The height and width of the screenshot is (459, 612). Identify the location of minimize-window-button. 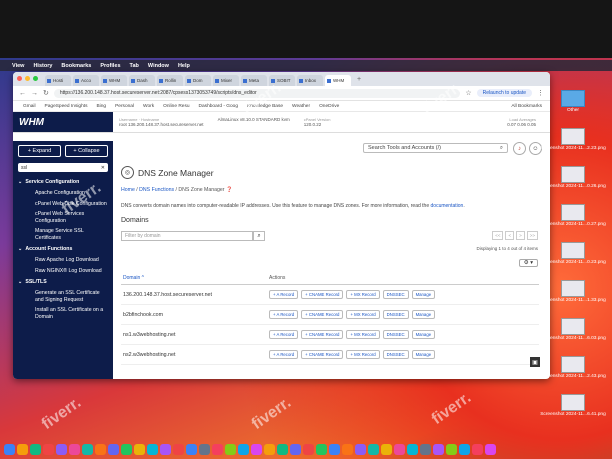
(27, 78).